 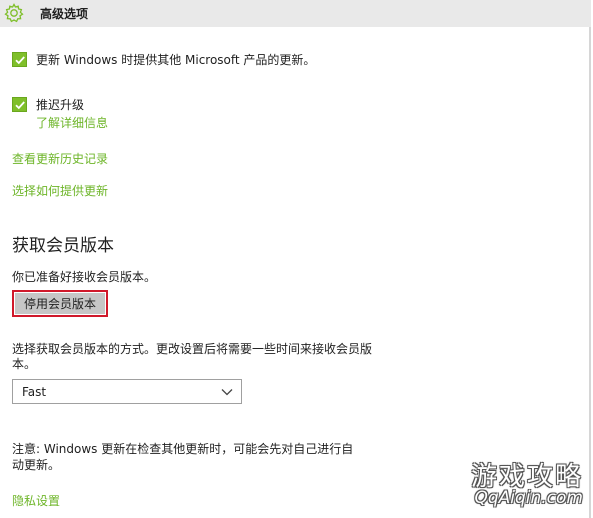 I want to click on checkbox-defer-upgrades, so click(x=19, y=104).